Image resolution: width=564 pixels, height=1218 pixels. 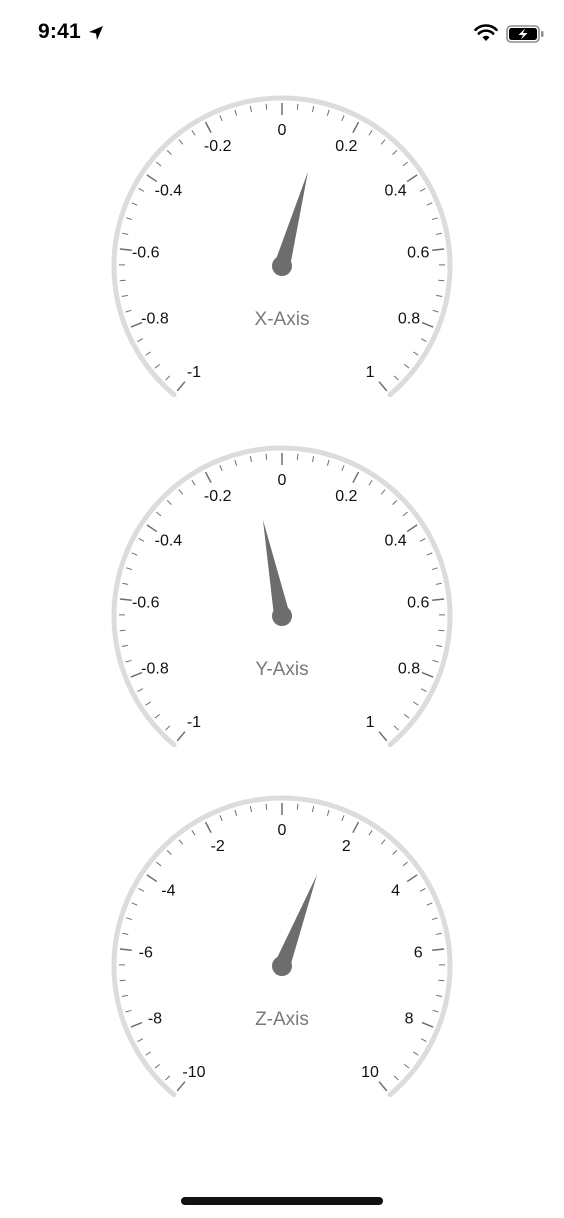 What do you see at coordinates (346, 846) in the screenshot?
I see `tick-label: 2` at bounding box center [346, 846].